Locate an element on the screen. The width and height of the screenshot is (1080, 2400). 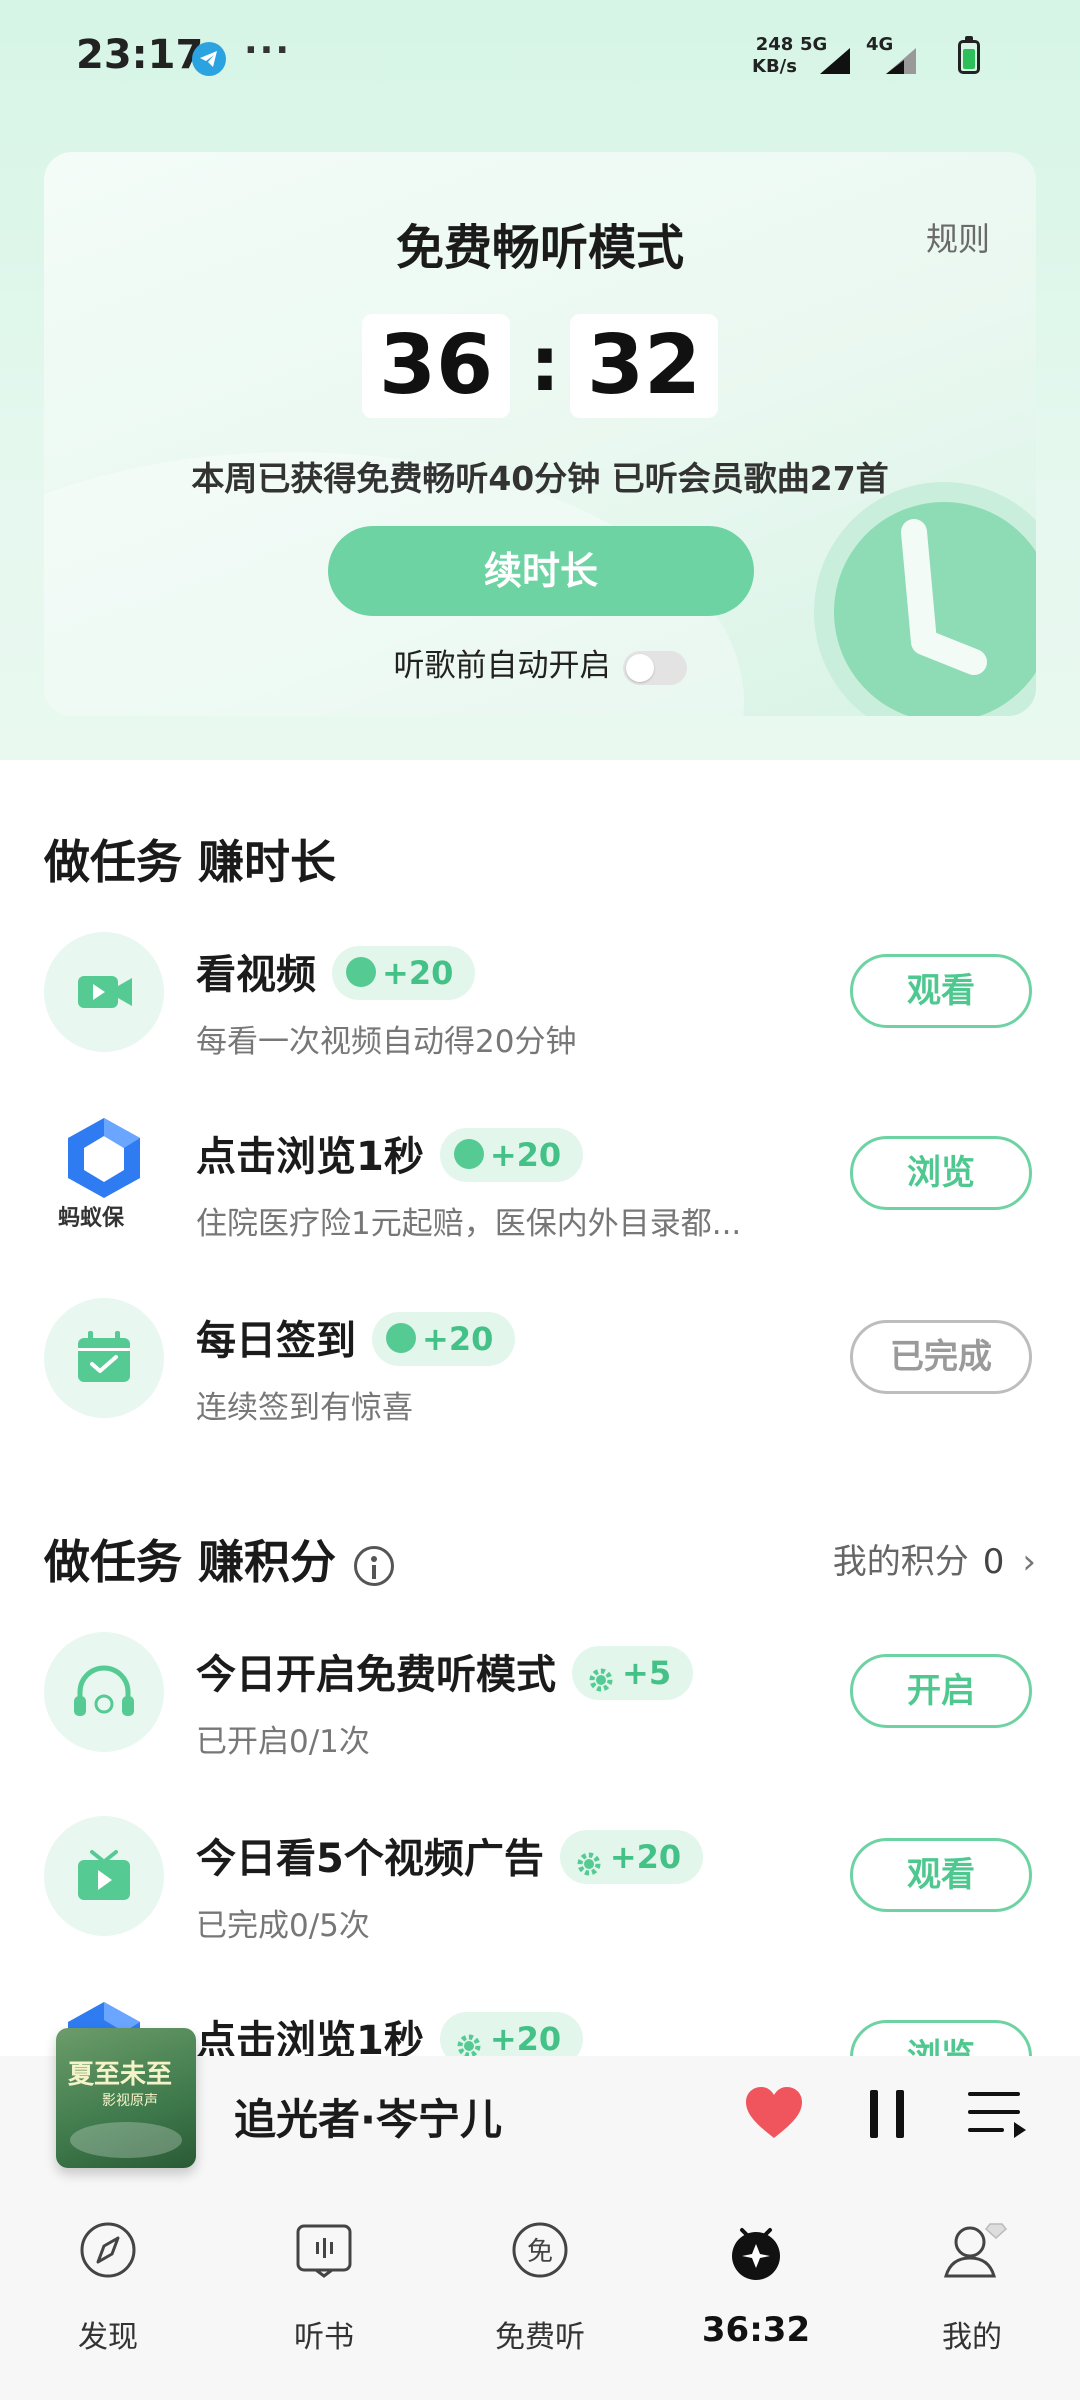
timer-minutes: 36 is located at coordinates (436, 366).